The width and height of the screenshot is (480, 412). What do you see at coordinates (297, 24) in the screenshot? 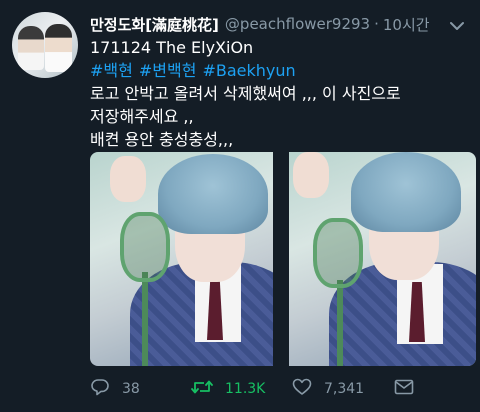
I see `author-handle: @peachflower9293` at bounding box center [297, 24].